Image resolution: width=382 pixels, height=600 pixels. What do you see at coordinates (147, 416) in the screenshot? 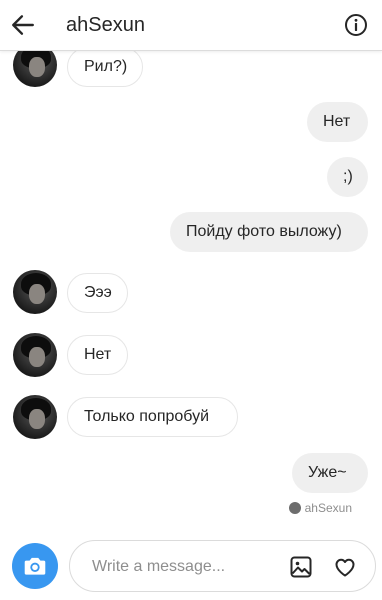
I see `message-text: Только попробуй` at bounding box center [147, 416].